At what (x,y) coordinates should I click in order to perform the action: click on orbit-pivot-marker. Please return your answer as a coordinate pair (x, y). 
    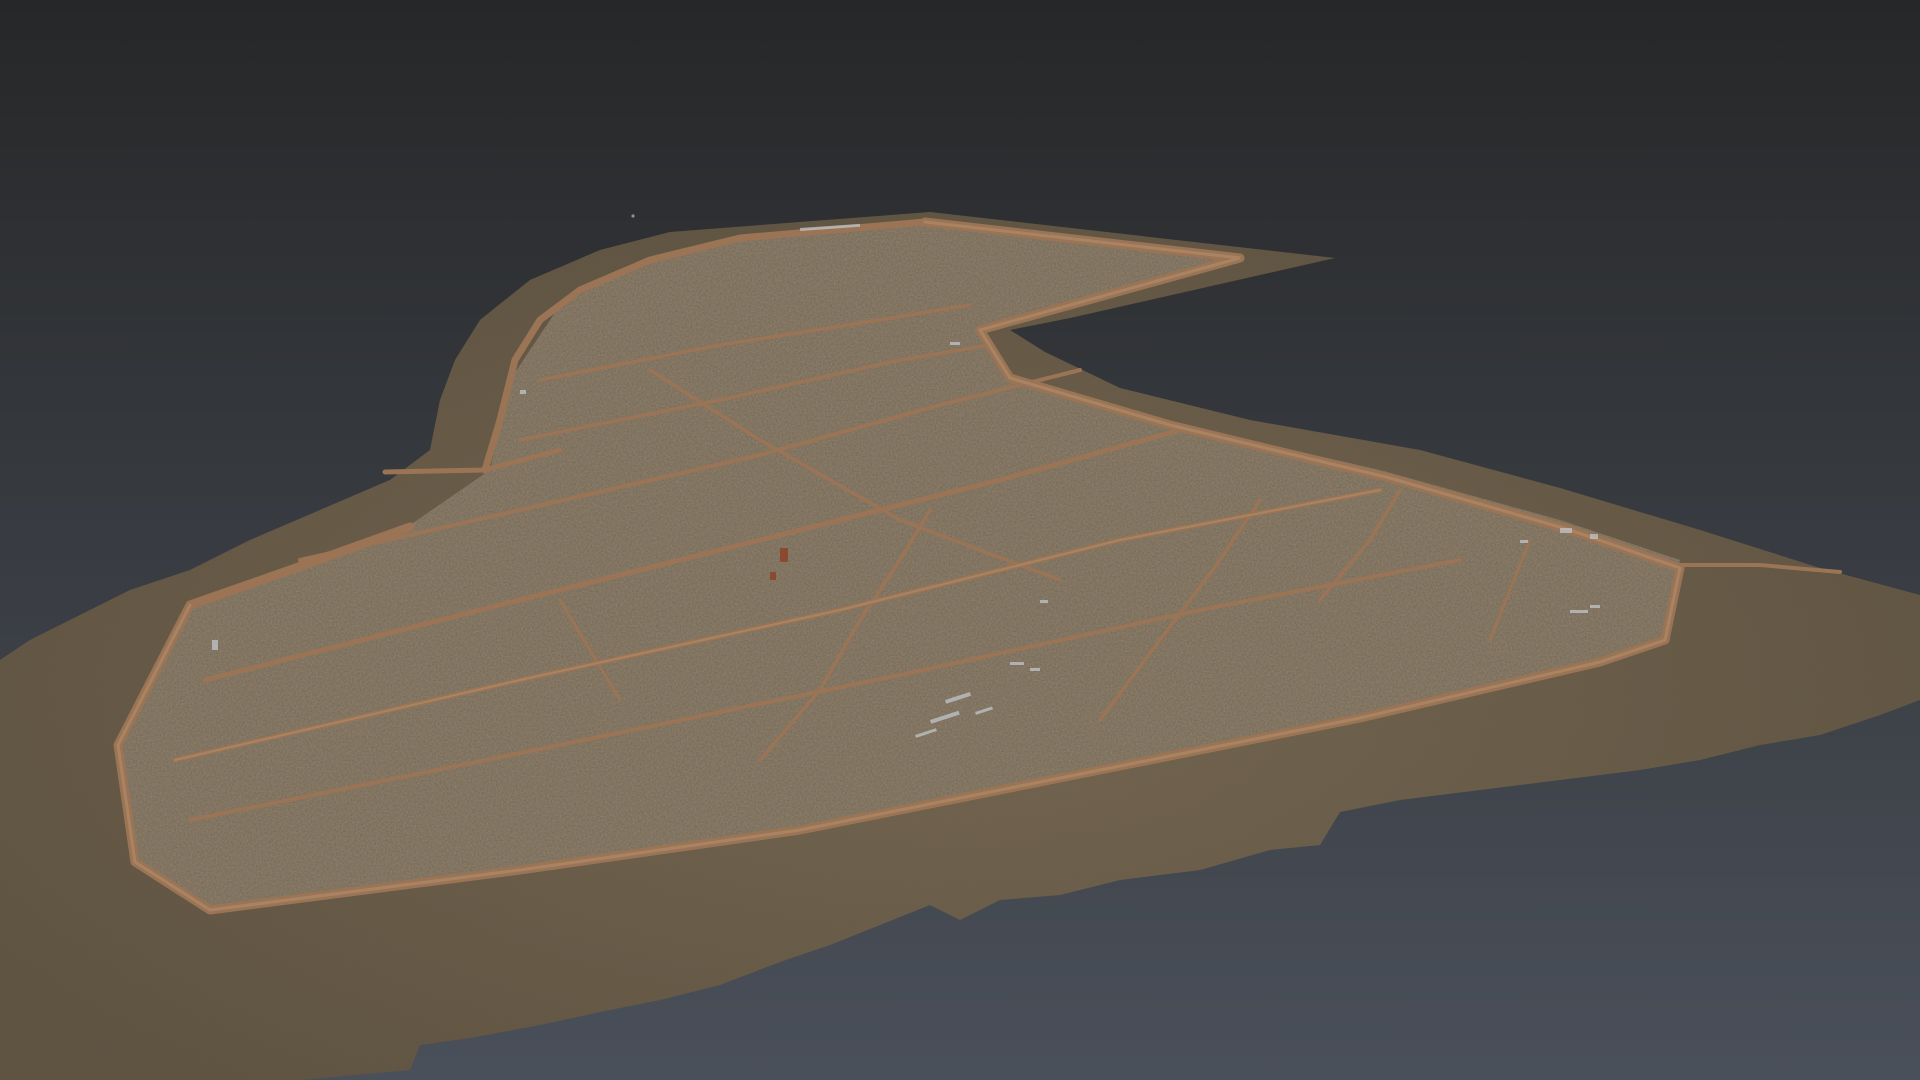
    Looking at the image, I should click on (633, 216).